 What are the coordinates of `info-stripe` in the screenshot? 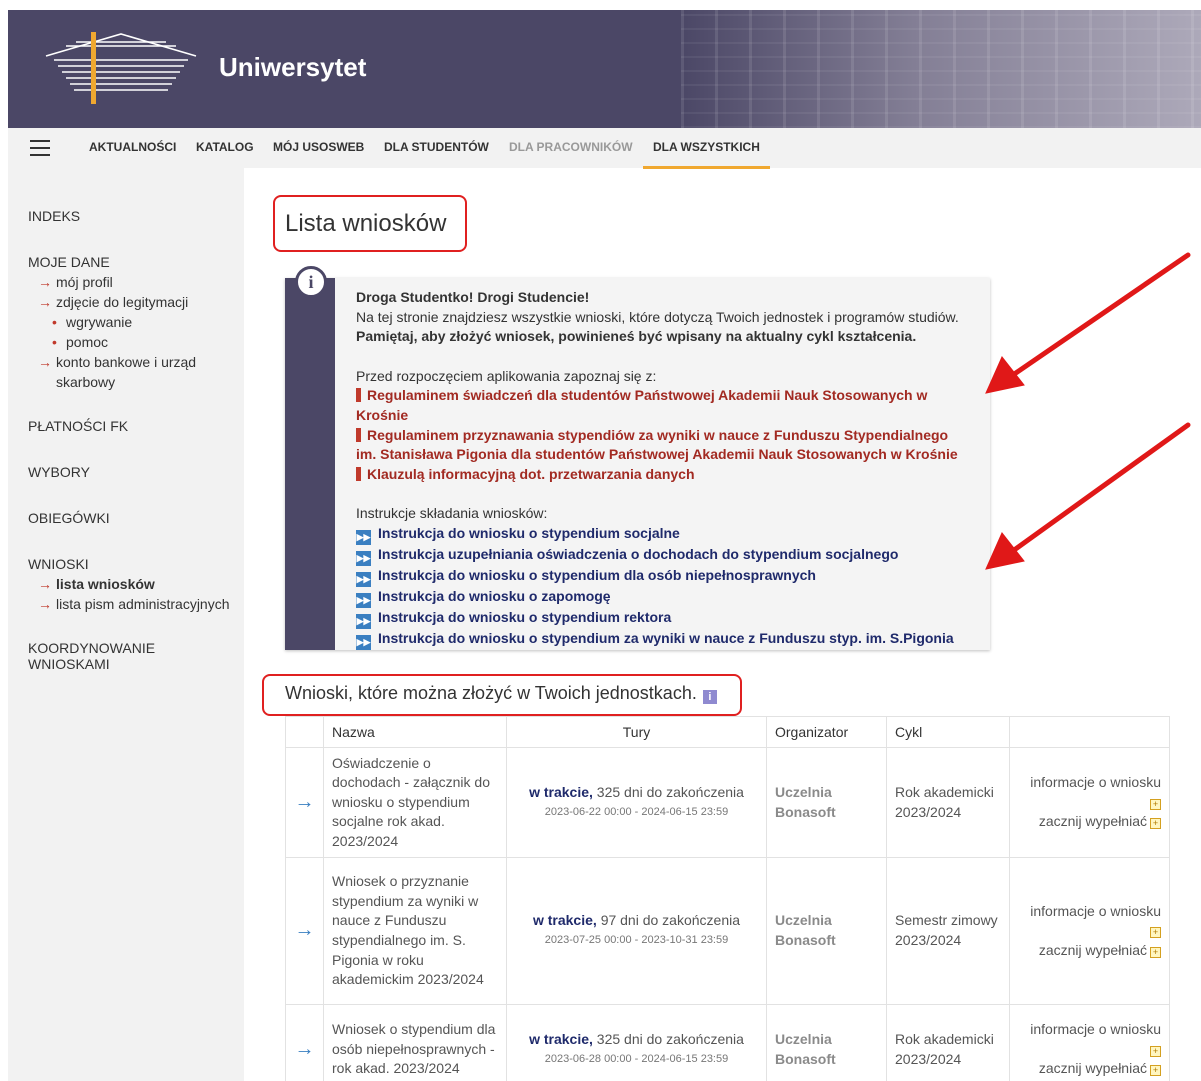 It's located at (310, 464).